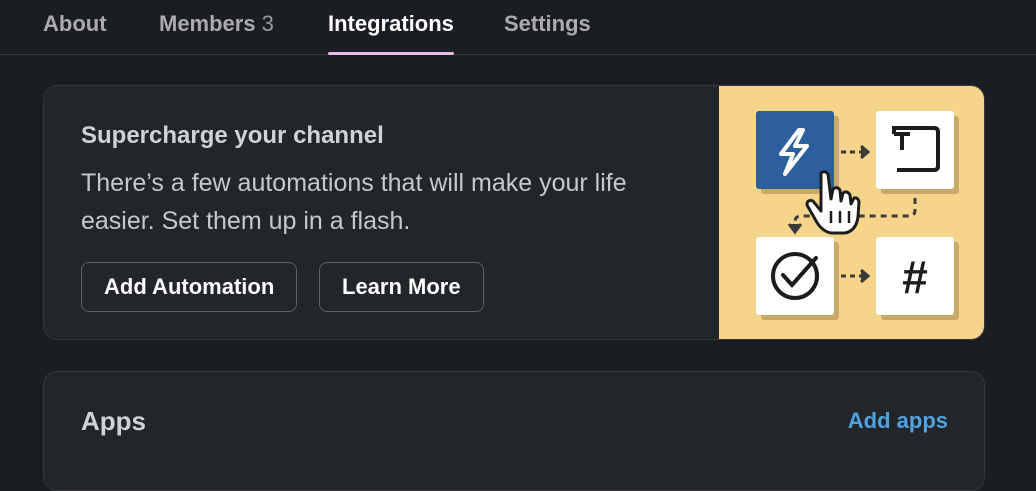 Image resolution: width=1036 pixels, height=491 pixels. Describe the element at coordinates (857, 215) in the screenshot. I see `illustration-svg: #` at that location.